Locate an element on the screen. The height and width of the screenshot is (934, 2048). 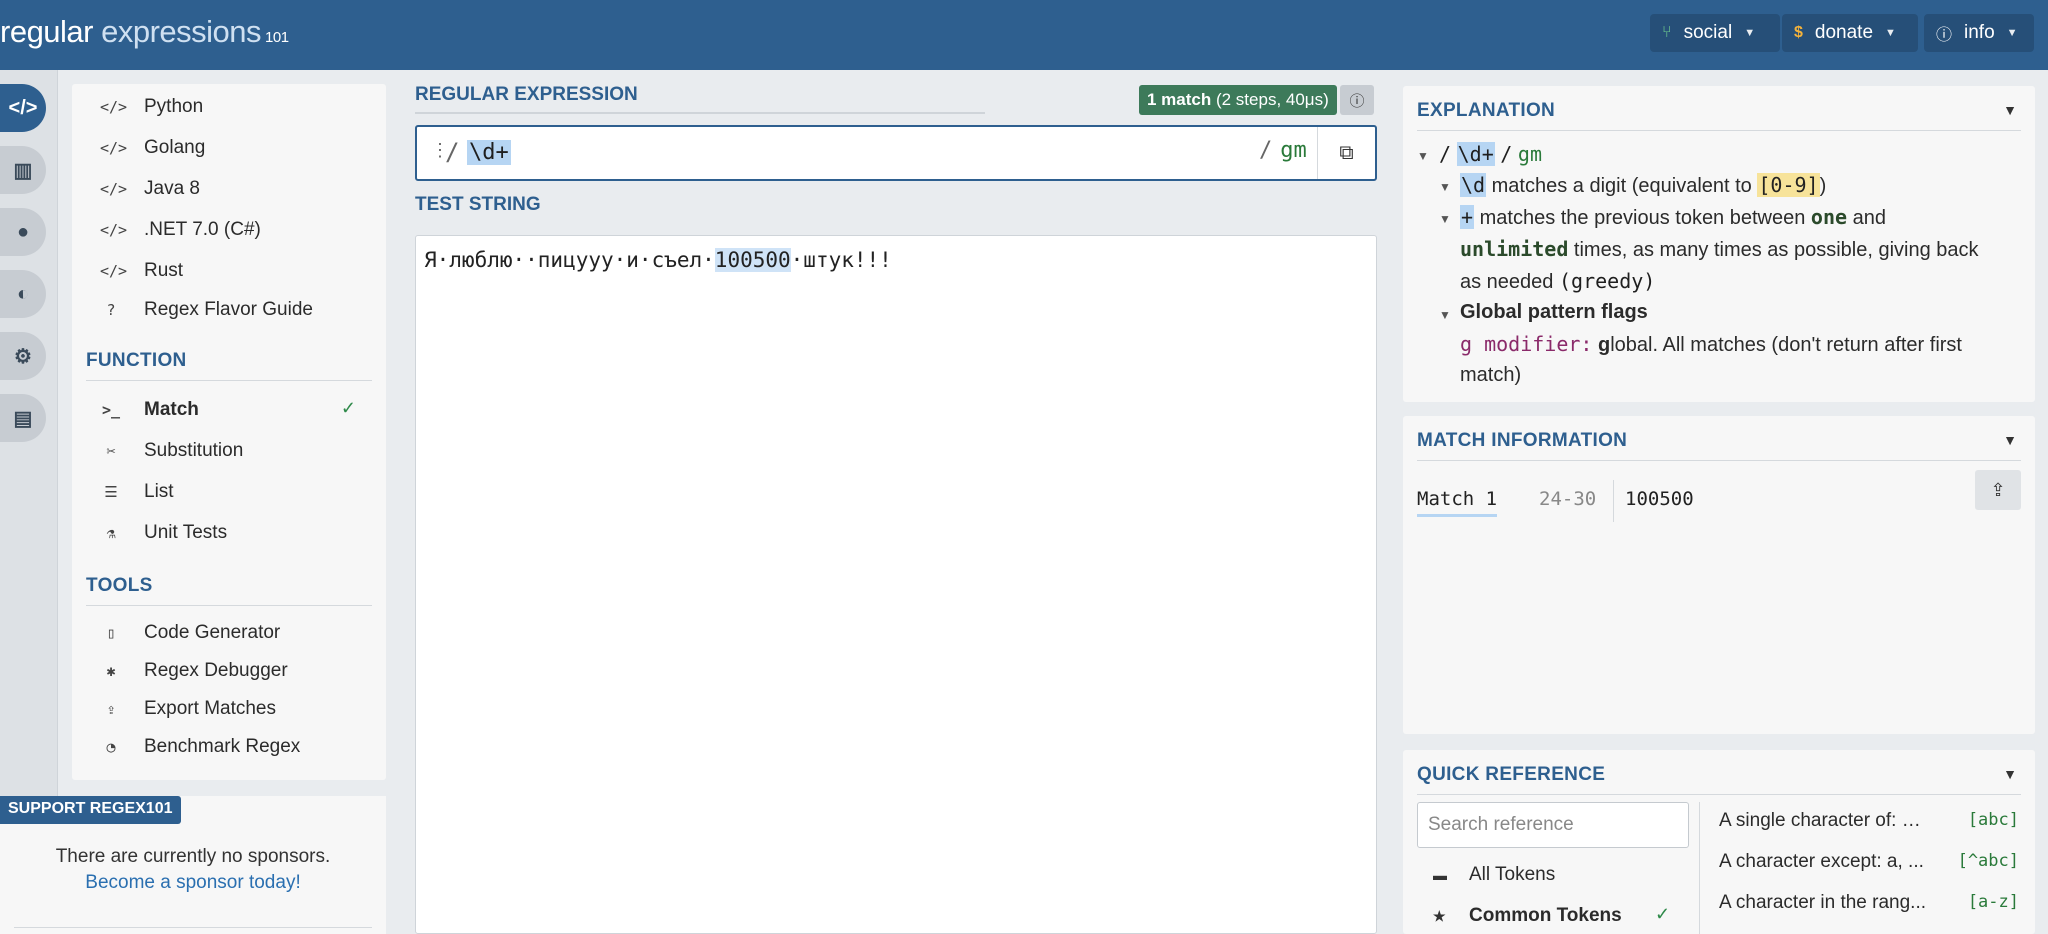
logo: regular expressions 101 is located at coordinates (144, 32).